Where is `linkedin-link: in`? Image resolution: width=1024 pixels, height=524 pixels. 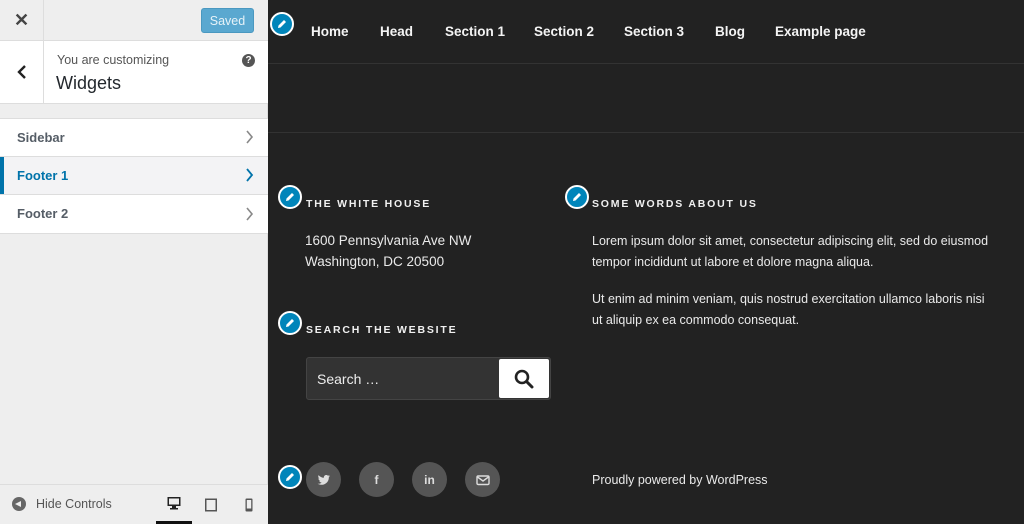
linkedin-link: in is located at coordinates (429, 479).